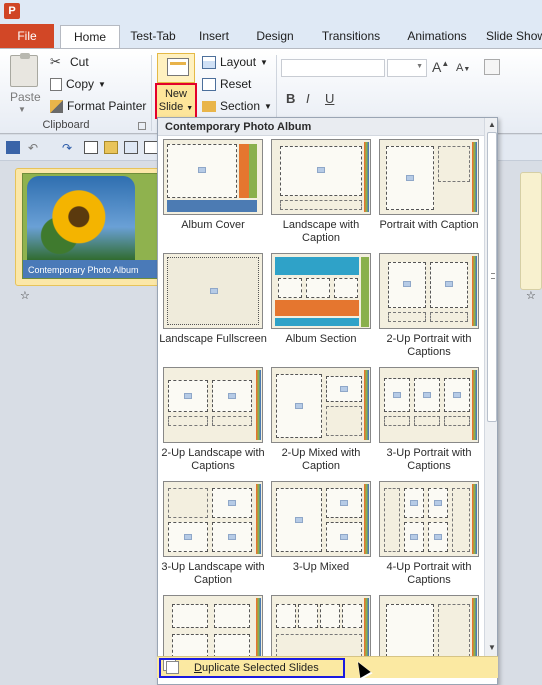 This screenshot has height=685, width=542. I want to click on scrollbar-thumb, so click(492, 277).